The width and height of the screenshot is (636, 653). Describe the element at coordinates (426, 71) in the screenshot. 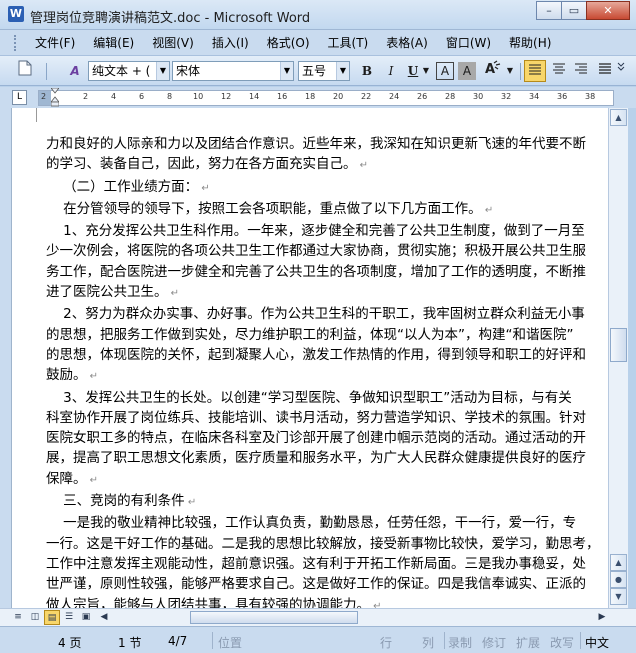

I see `underline-dropdown-icon: ▼` at that location.